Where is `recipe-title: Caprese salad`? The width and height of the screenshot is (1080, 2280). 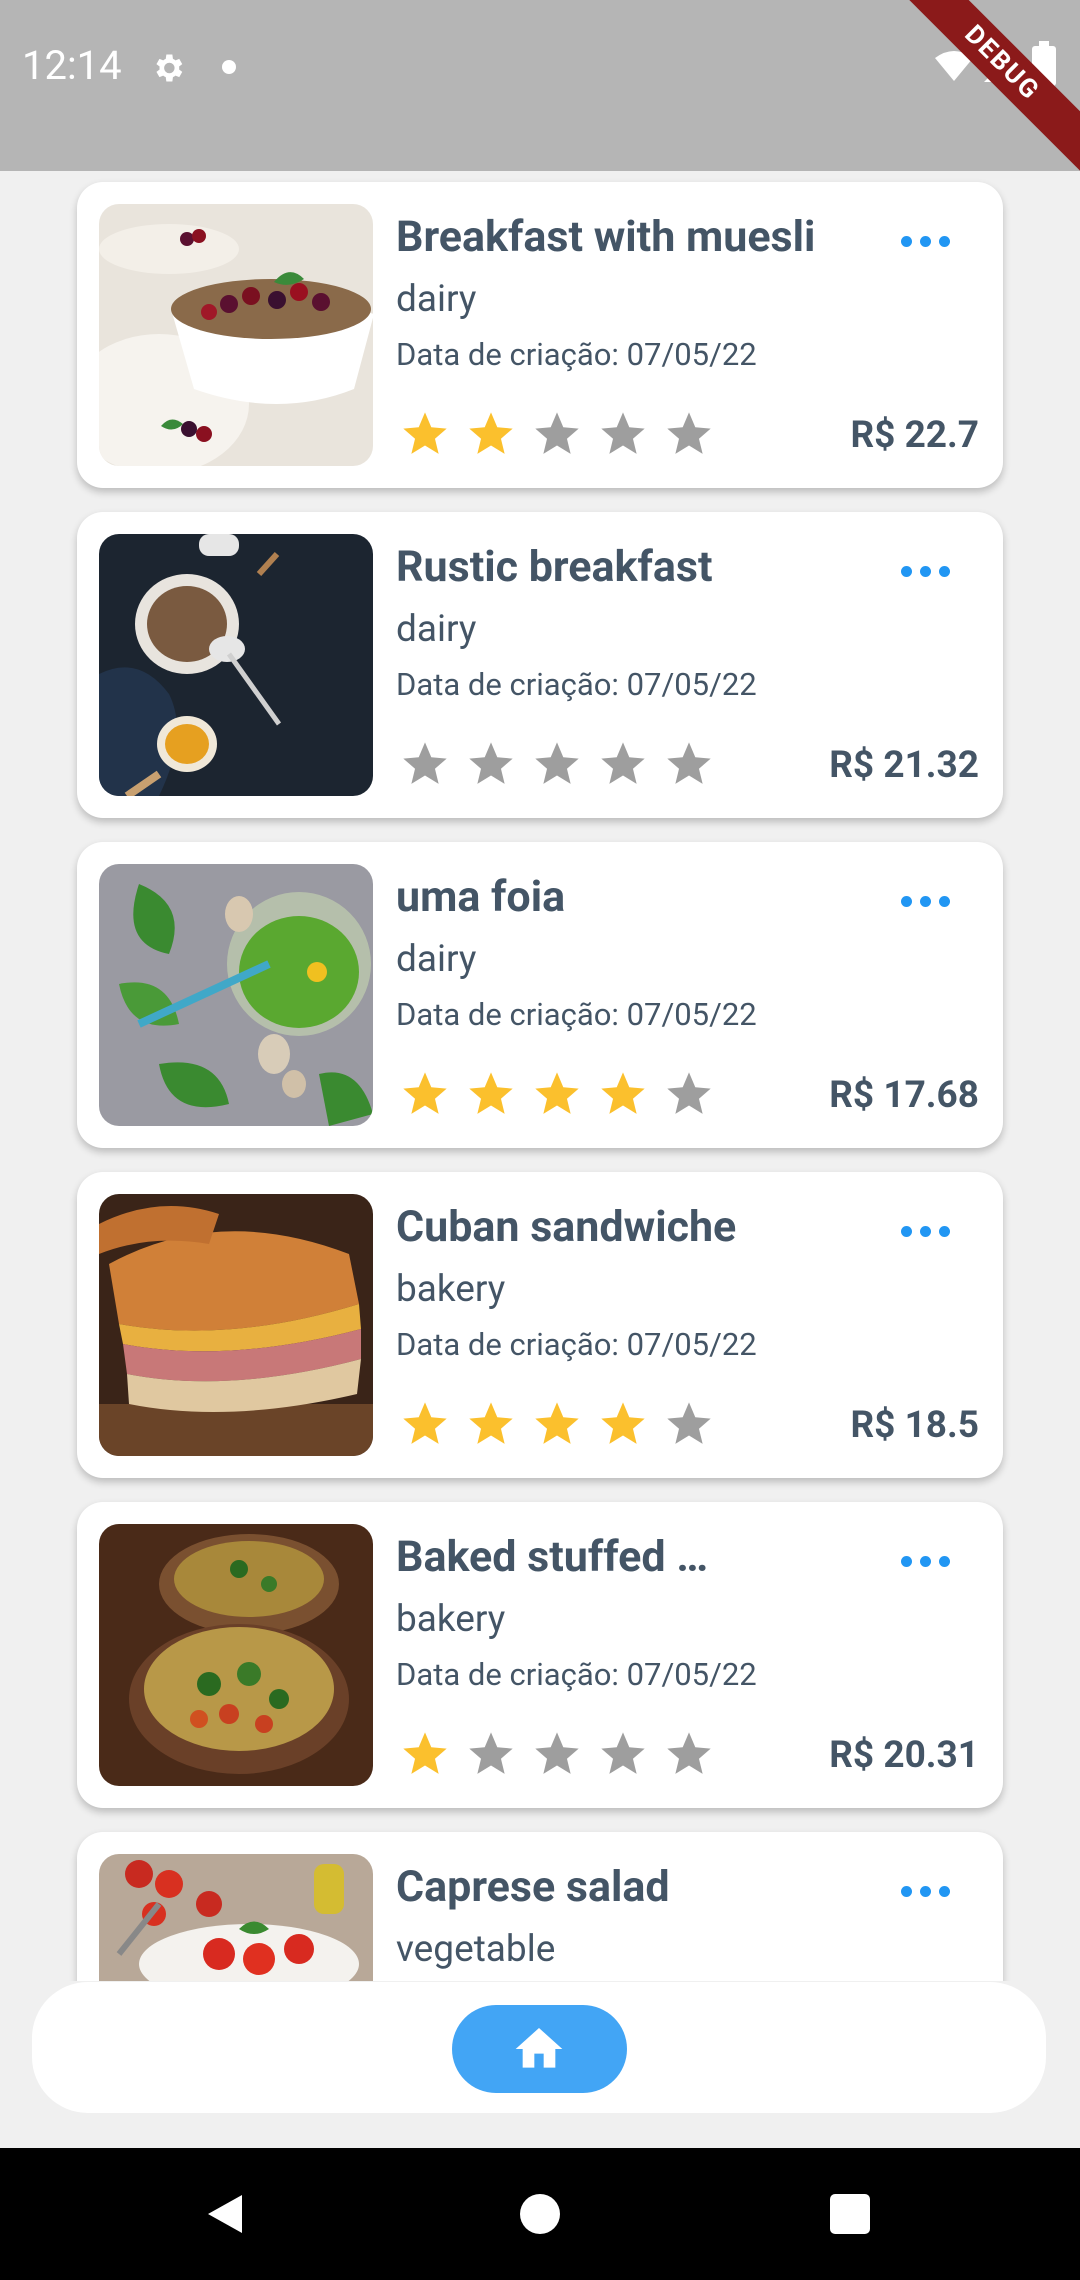 recipe-title: Caprese salad is located at coordinates (533, 1887).